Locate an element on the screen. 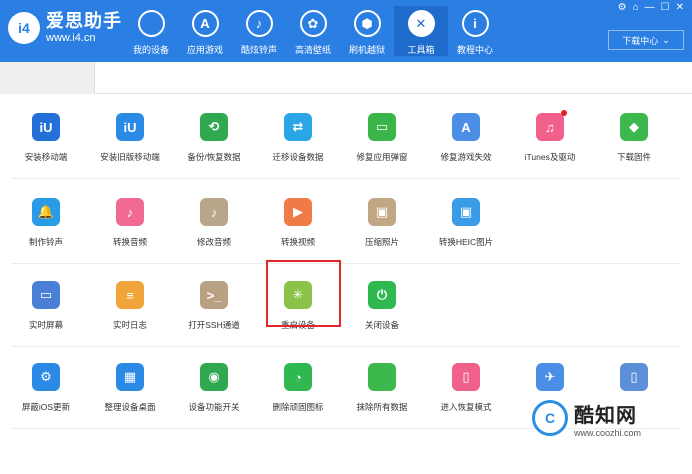  tool-glyph: ◉ is located at coordinates (214, 376).